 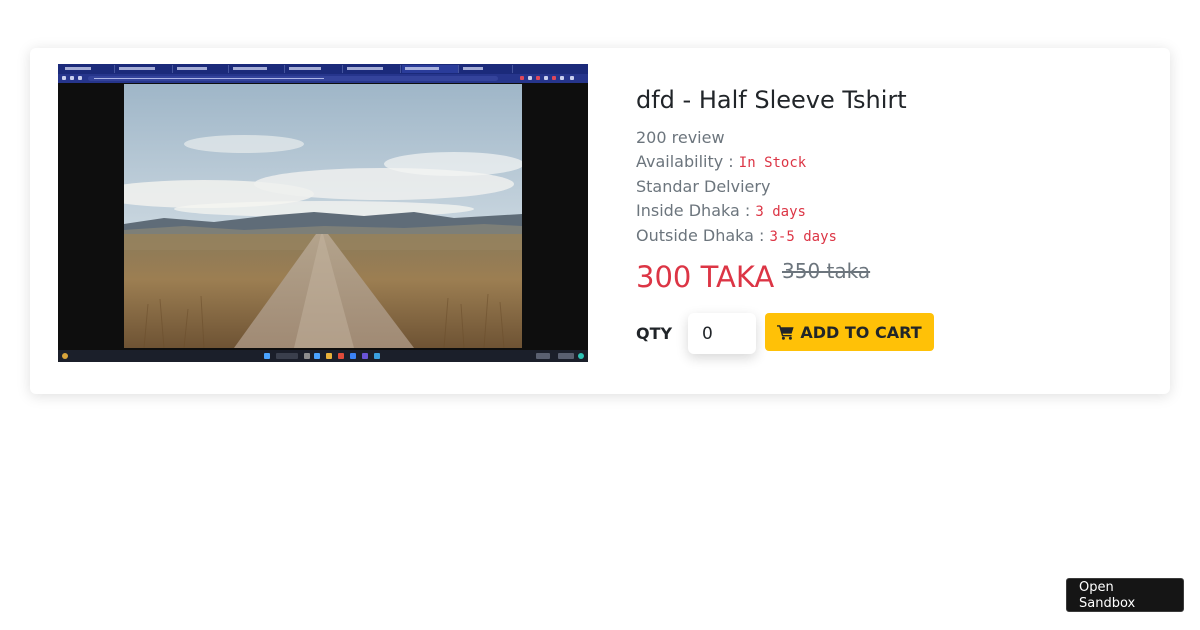 What do you see at coordinates (705, 277) in the screenshot?
I see `current-price: 300 TAKA` at bounding box center [705, 277].